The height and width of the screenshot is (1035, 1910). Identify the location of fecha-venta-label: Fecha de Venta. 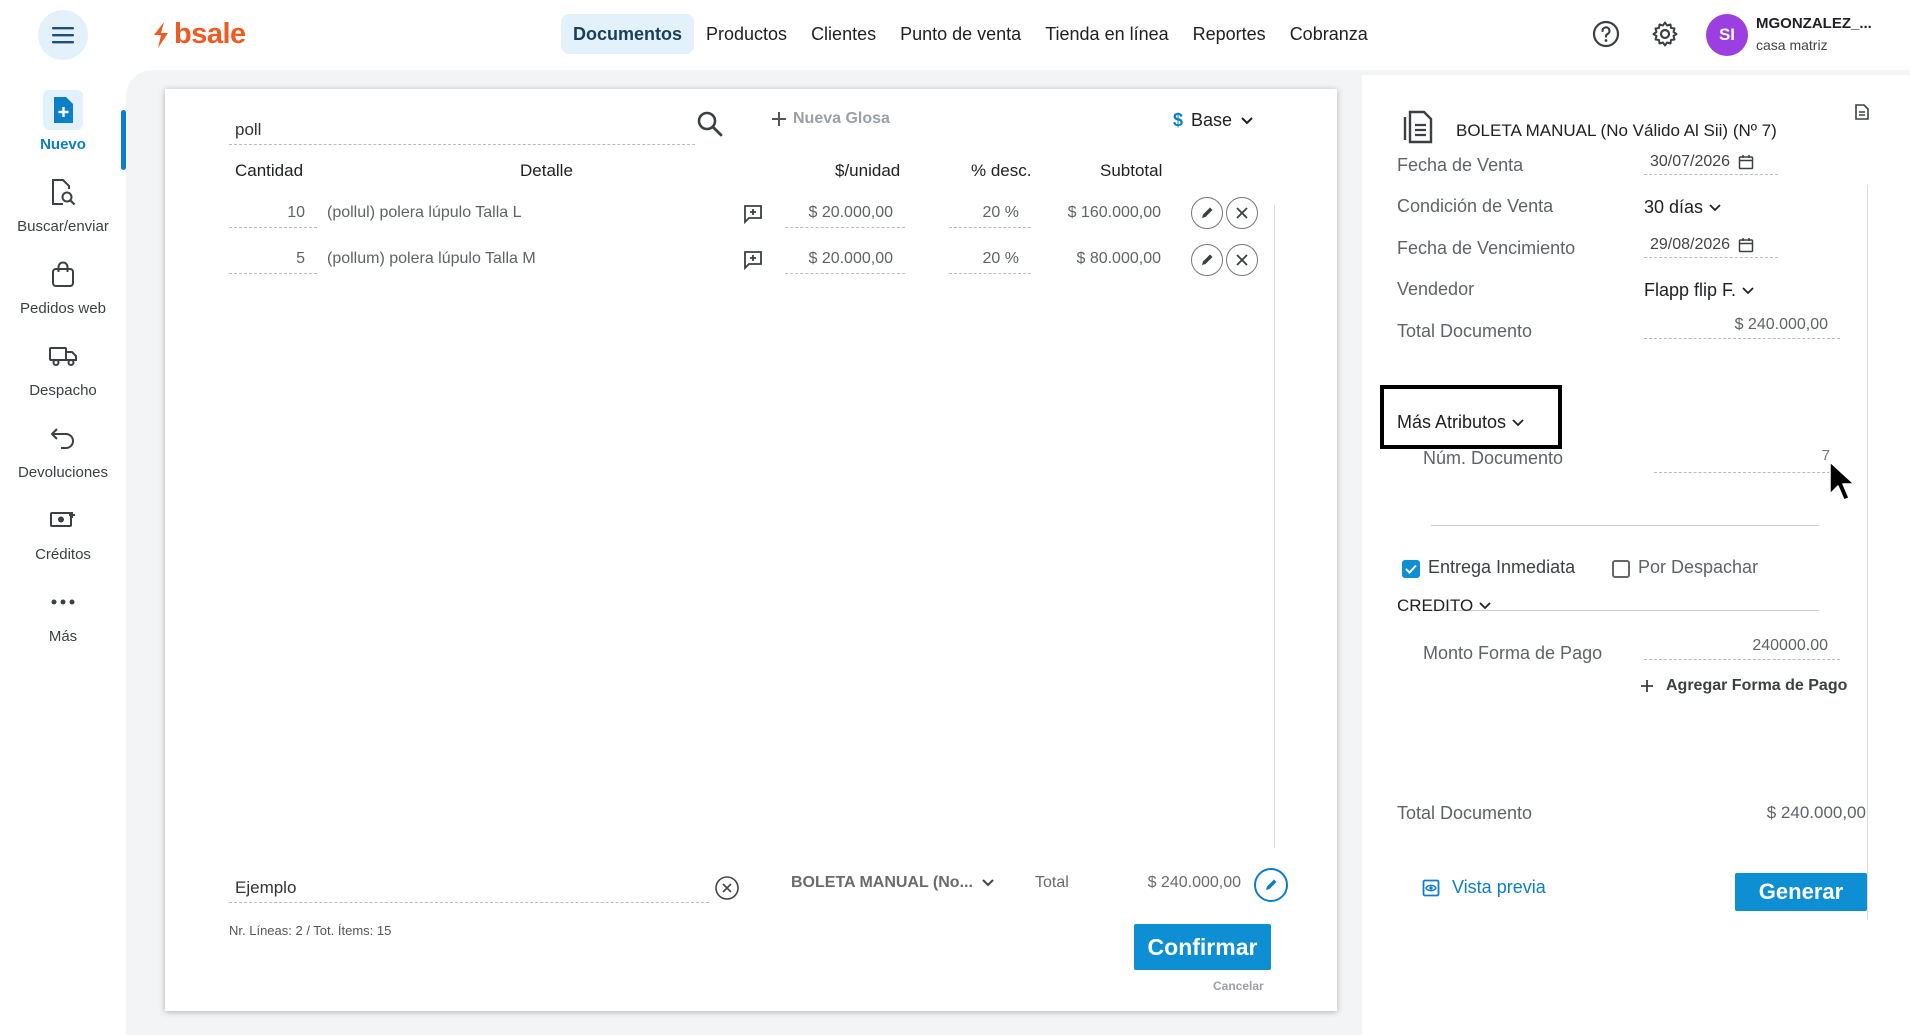
(1460, 165).